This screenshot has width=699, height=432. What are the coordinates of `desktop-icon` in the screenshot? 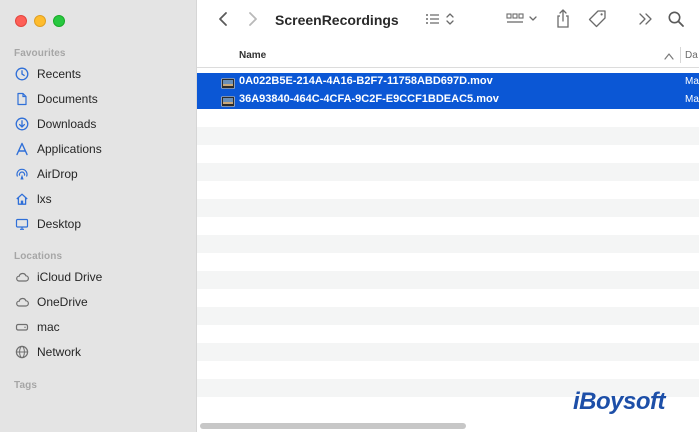 It's located at (22, 224).